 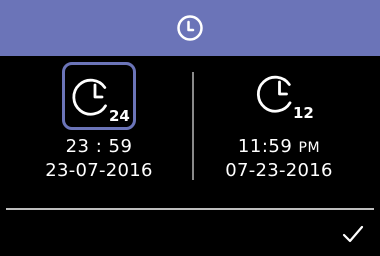 What do you see at coordinates (303, 113) in the screenshot?
I see `clock-12h-badge: 12` at bounding box center [303, 113].